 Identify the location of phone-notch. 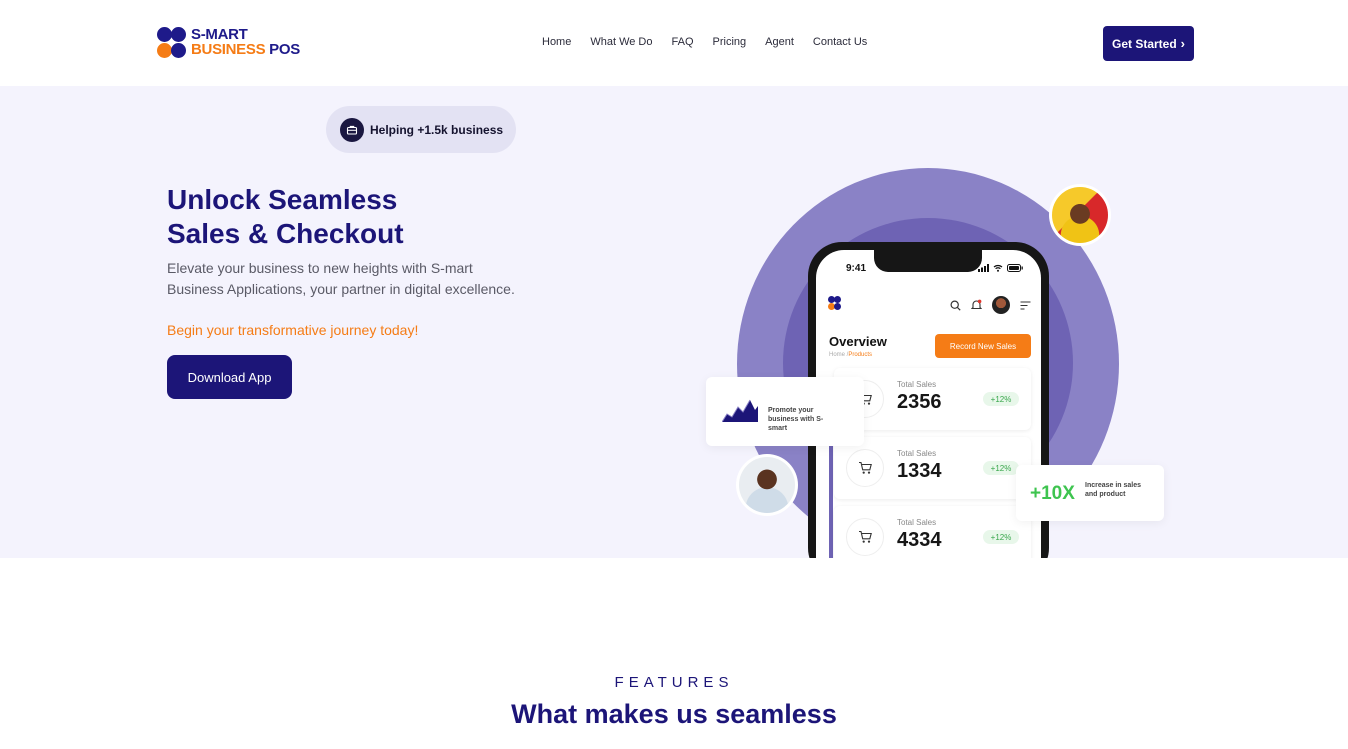
(928, 261).